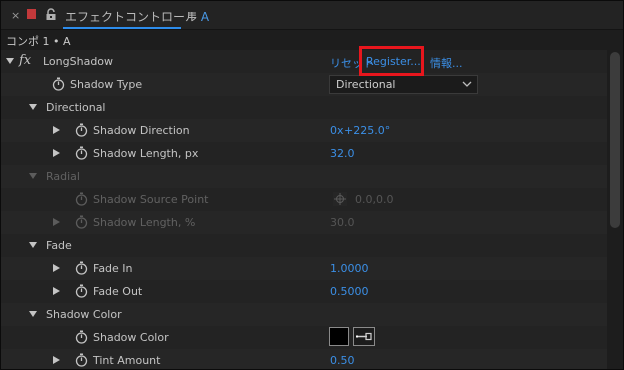  What do you see at coordinates (304, 337) in the screenshot?
I see `param-row-shadow-color: Shadow Color` at bounding box center [304, 337].